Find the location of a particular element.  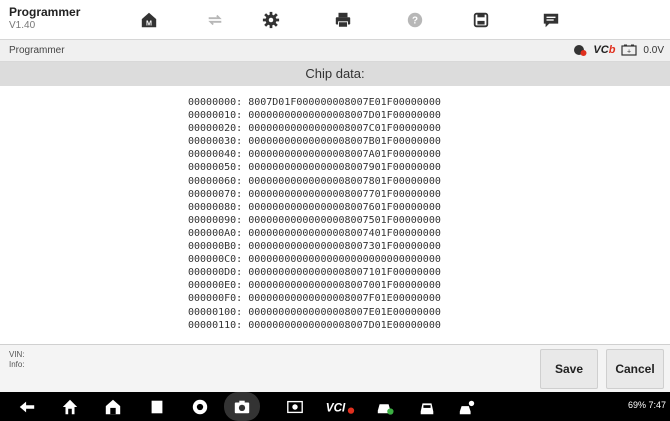

home-nav-button is located at coordinates (70, 406).